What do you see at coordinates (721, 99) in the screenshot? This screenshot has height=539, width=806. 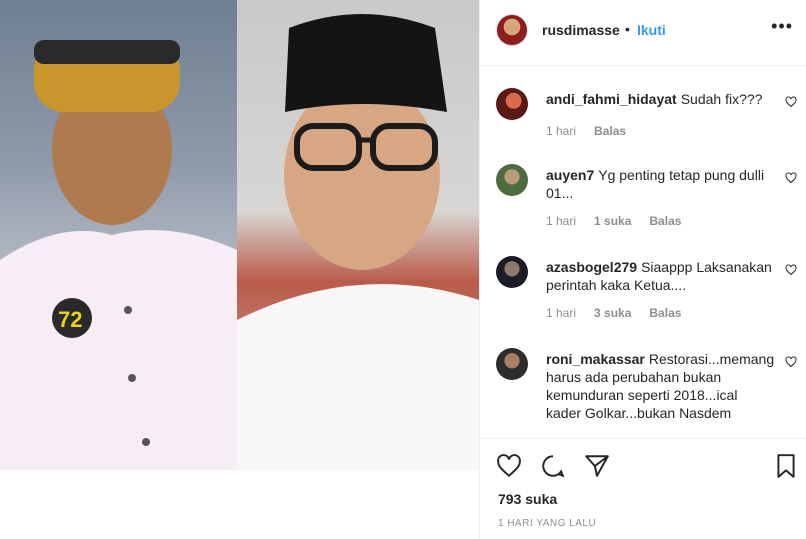 I see `comment-body: Sudah fix???` at bounding box center [721, 99].